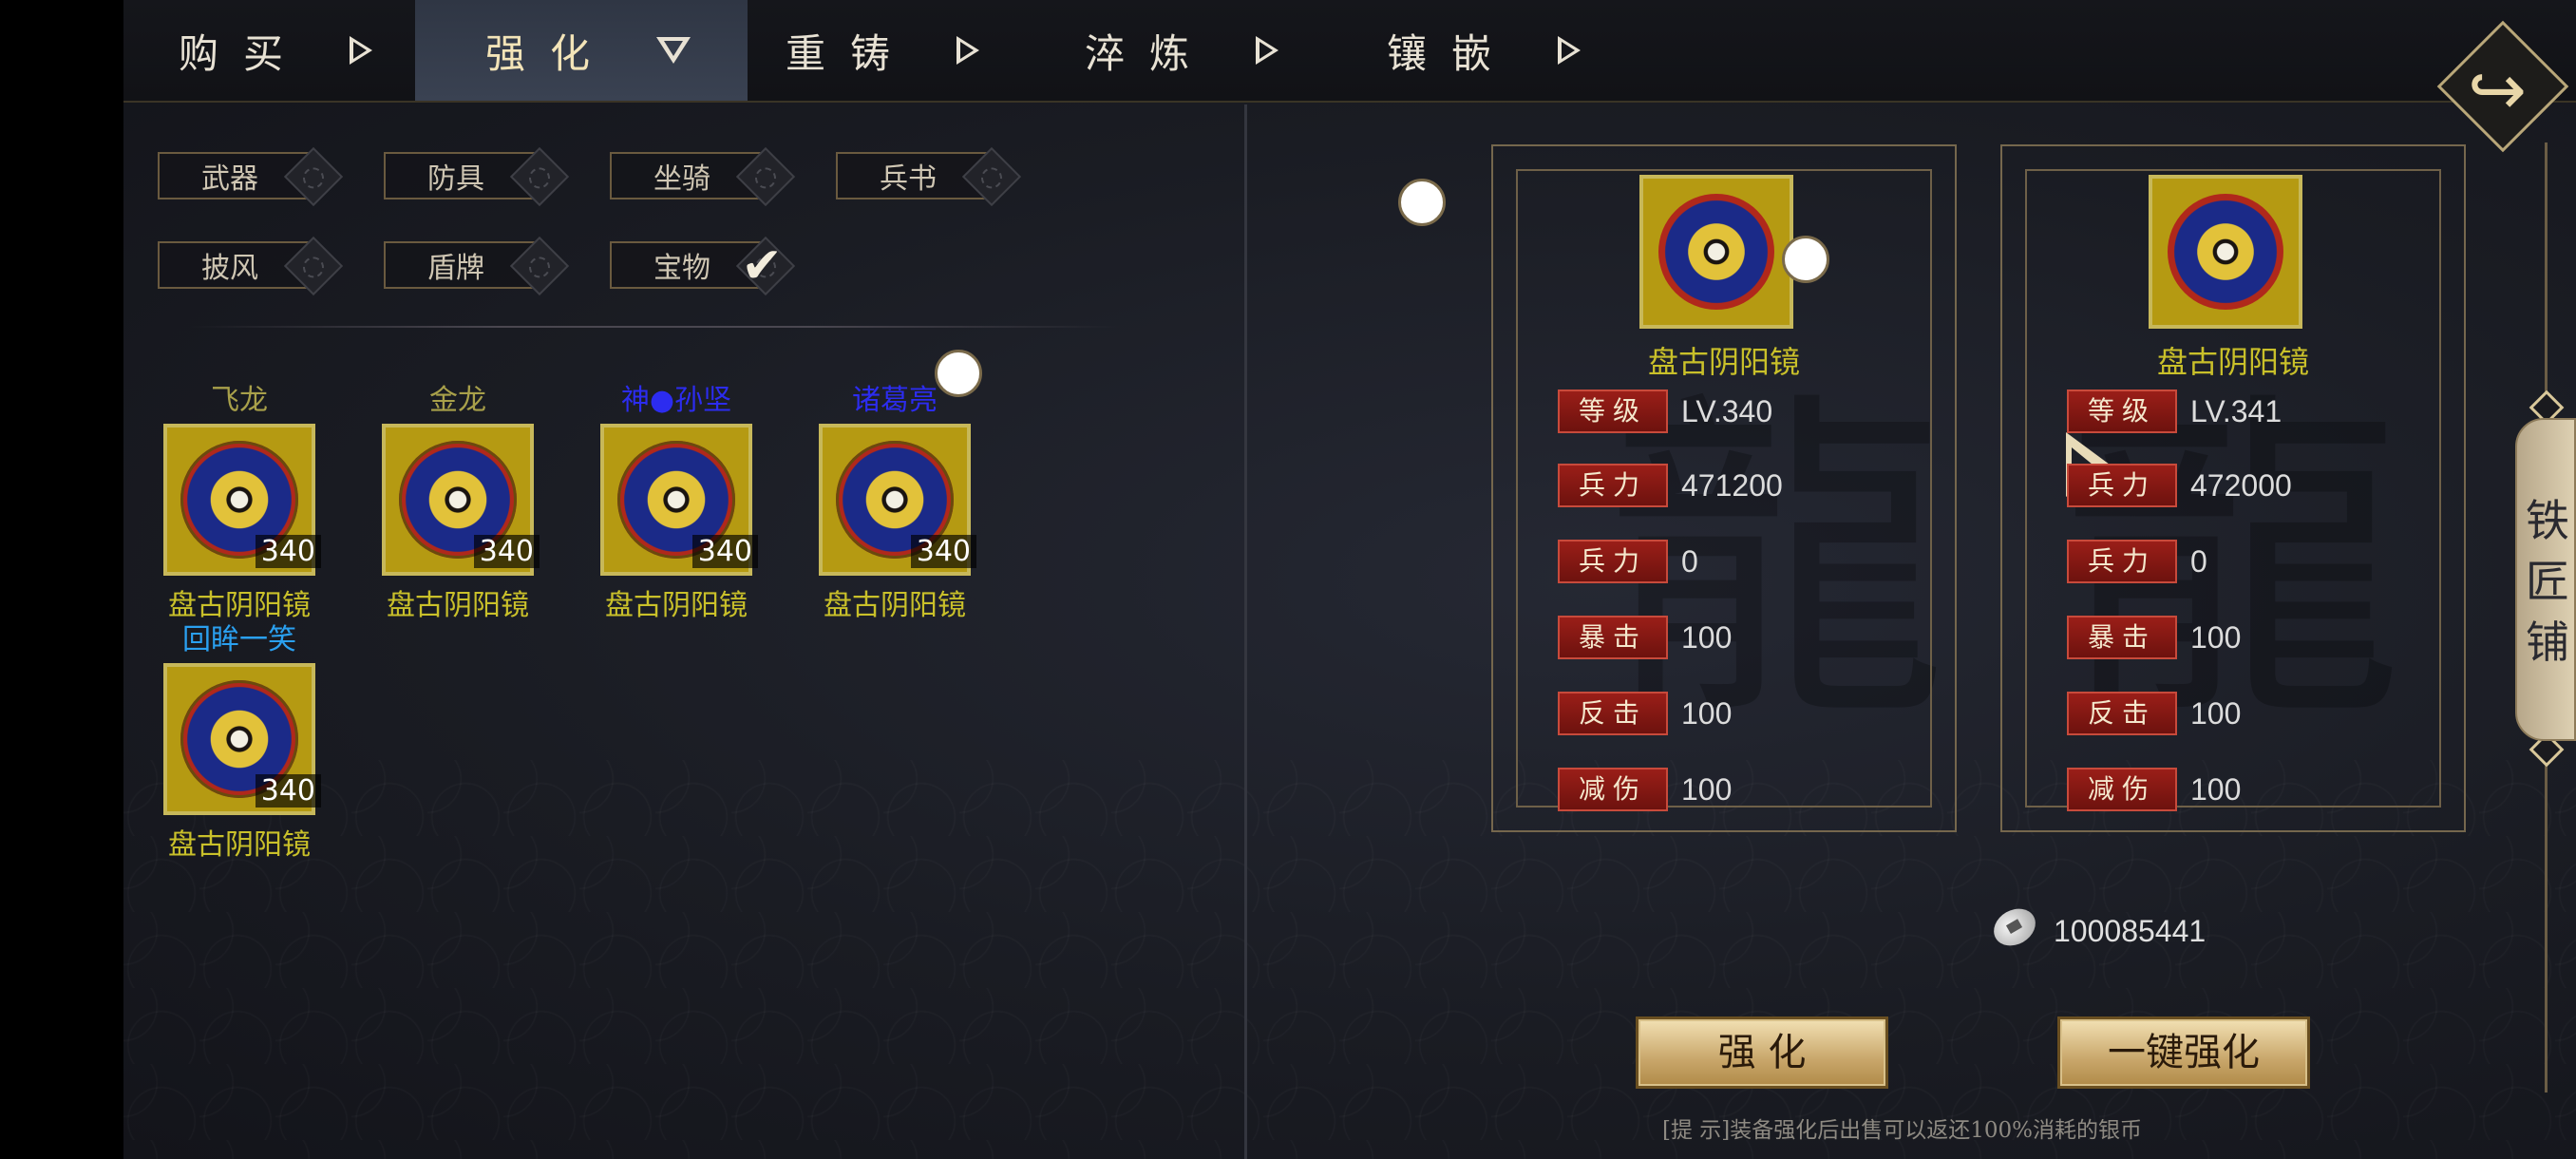 This screenshot has width=2576, height=1159. I want to click on item-slot: 回眸一笑 340 盘古阴阳镜, so click(239, 743).